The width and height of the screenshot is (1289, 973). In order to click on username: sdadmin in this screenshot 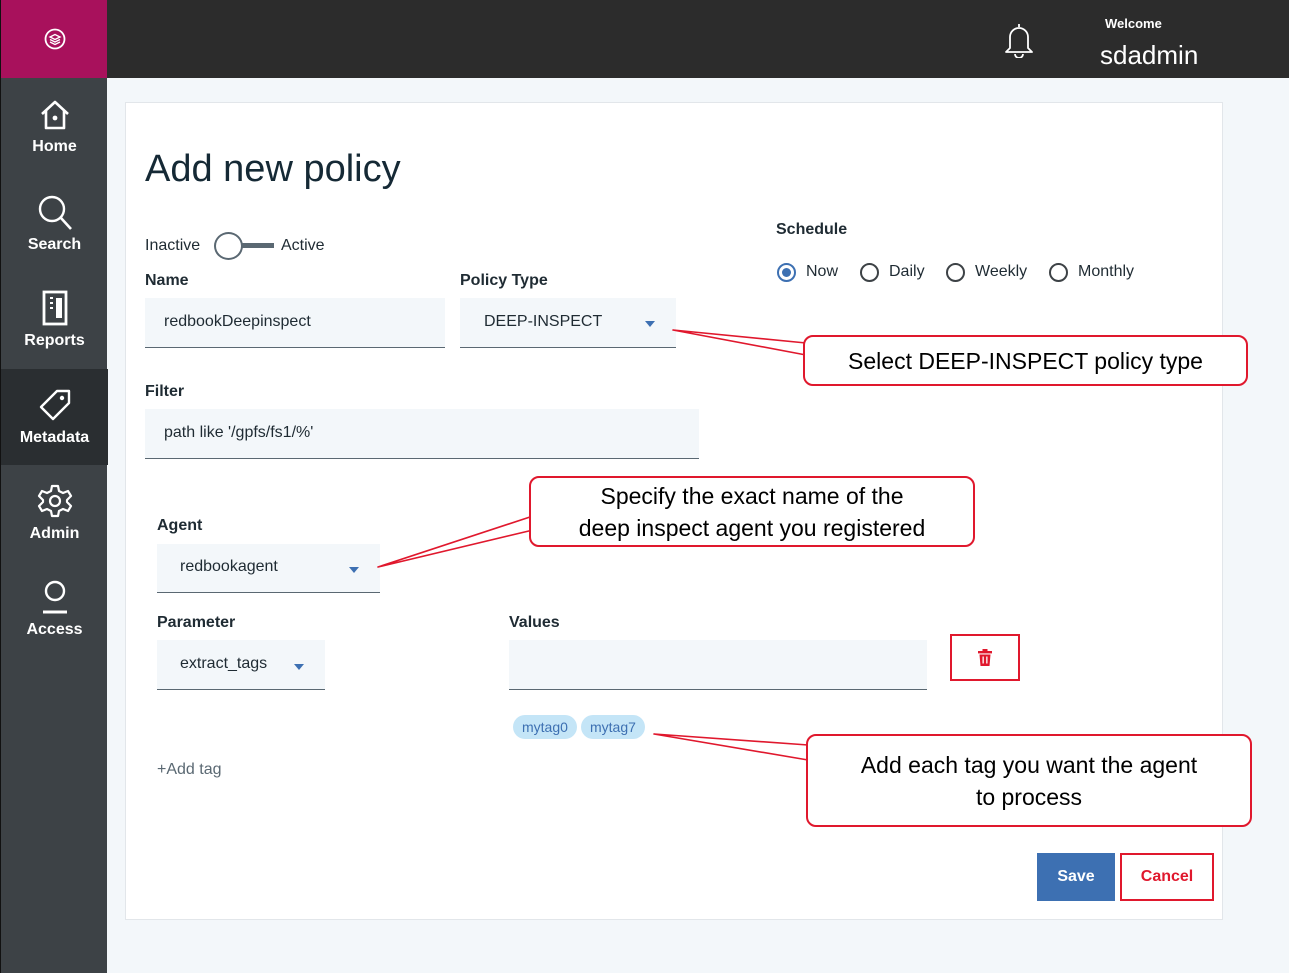, I will do `click(1149, 55)`.